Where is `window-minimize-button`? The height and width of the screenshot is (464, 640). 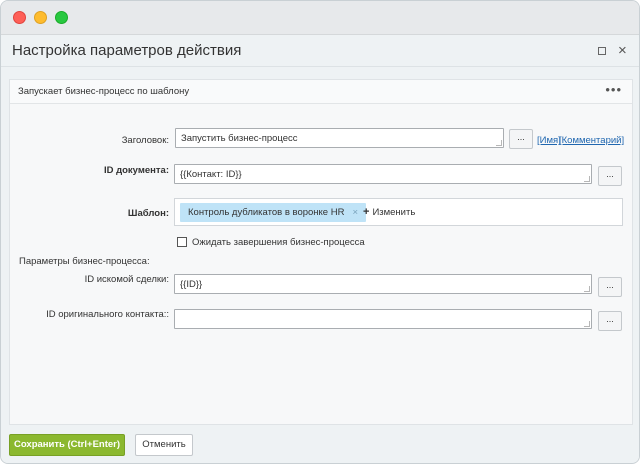
window-minimize-button is located at coordinates (40, 17).